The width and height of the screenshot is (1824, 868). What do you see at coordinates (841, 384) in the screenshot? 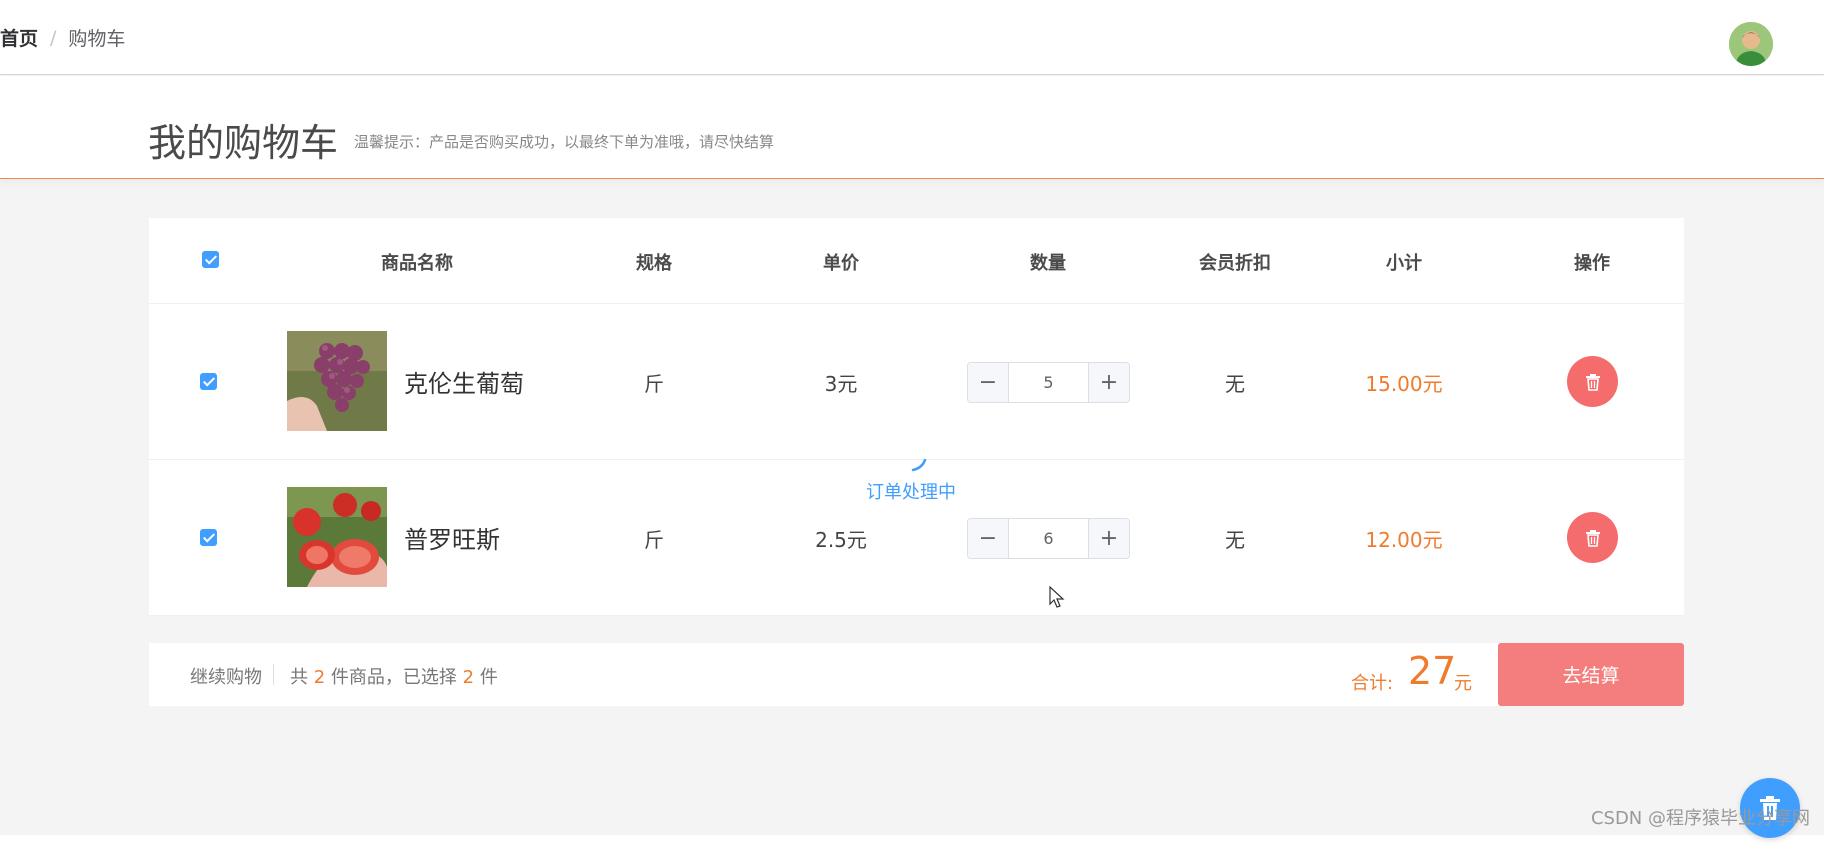
I see `product-price: 3元` at bounding box center [841, 384].